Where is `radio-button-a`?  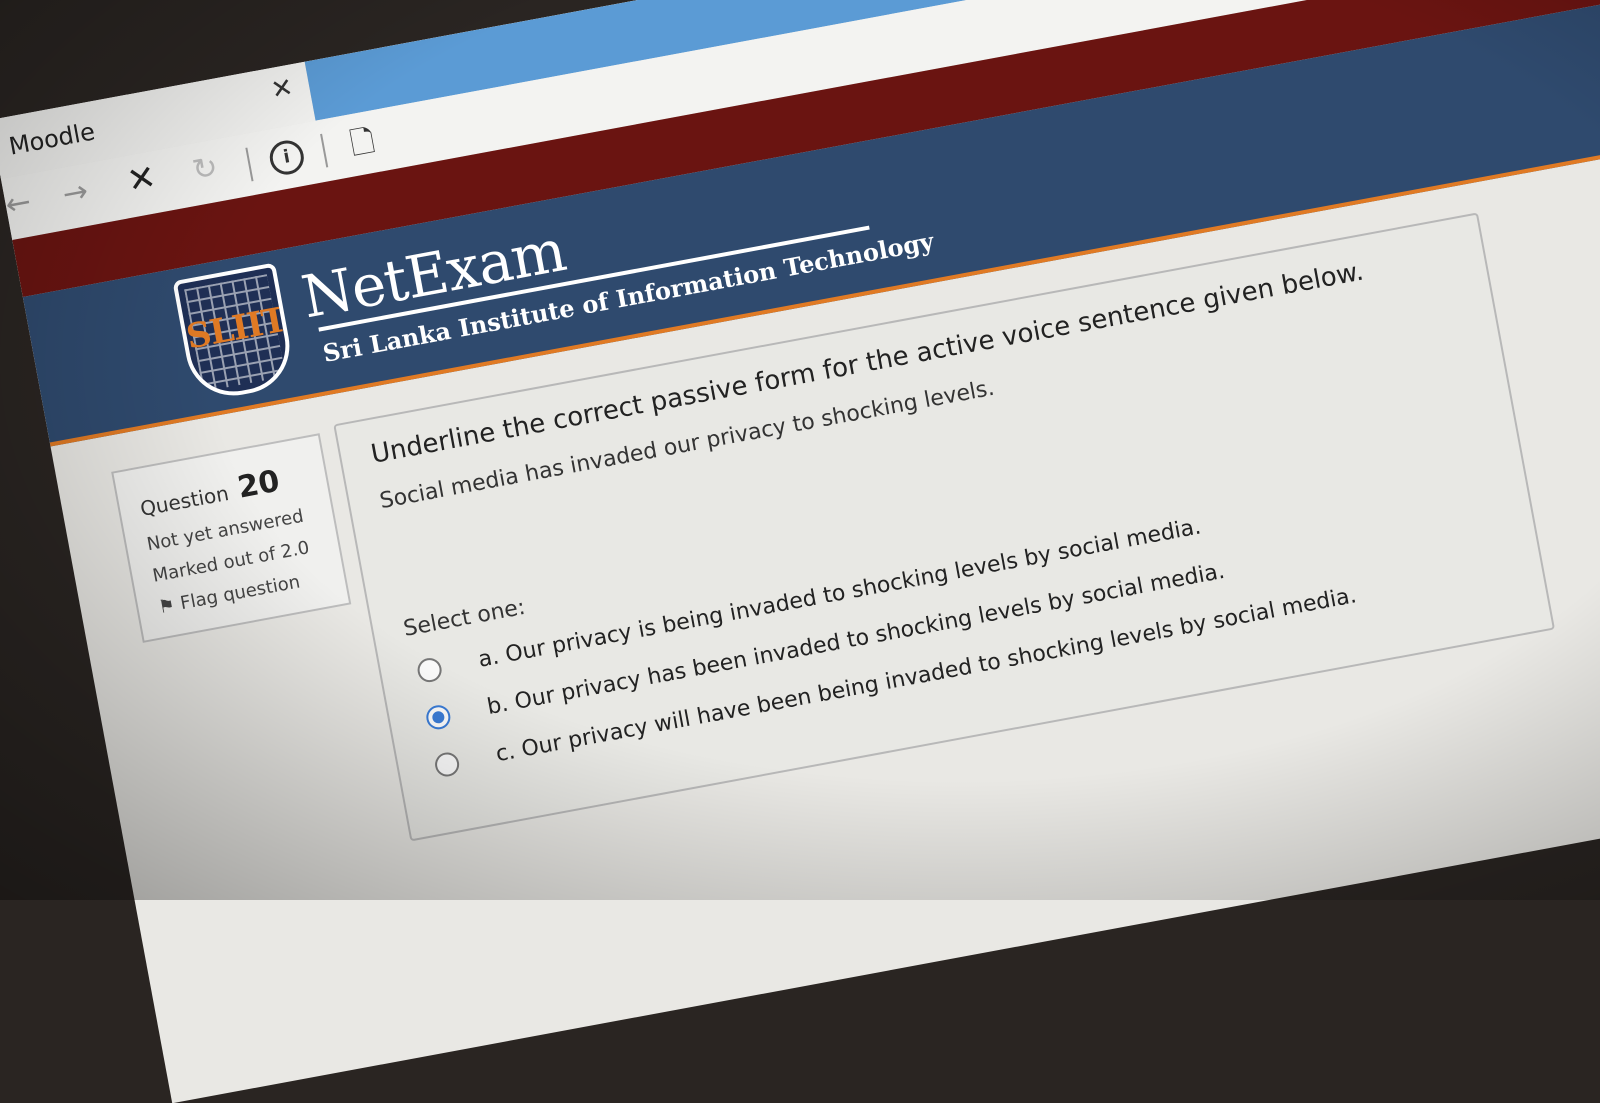
radio-button-a is located at coordinates (429, 670).